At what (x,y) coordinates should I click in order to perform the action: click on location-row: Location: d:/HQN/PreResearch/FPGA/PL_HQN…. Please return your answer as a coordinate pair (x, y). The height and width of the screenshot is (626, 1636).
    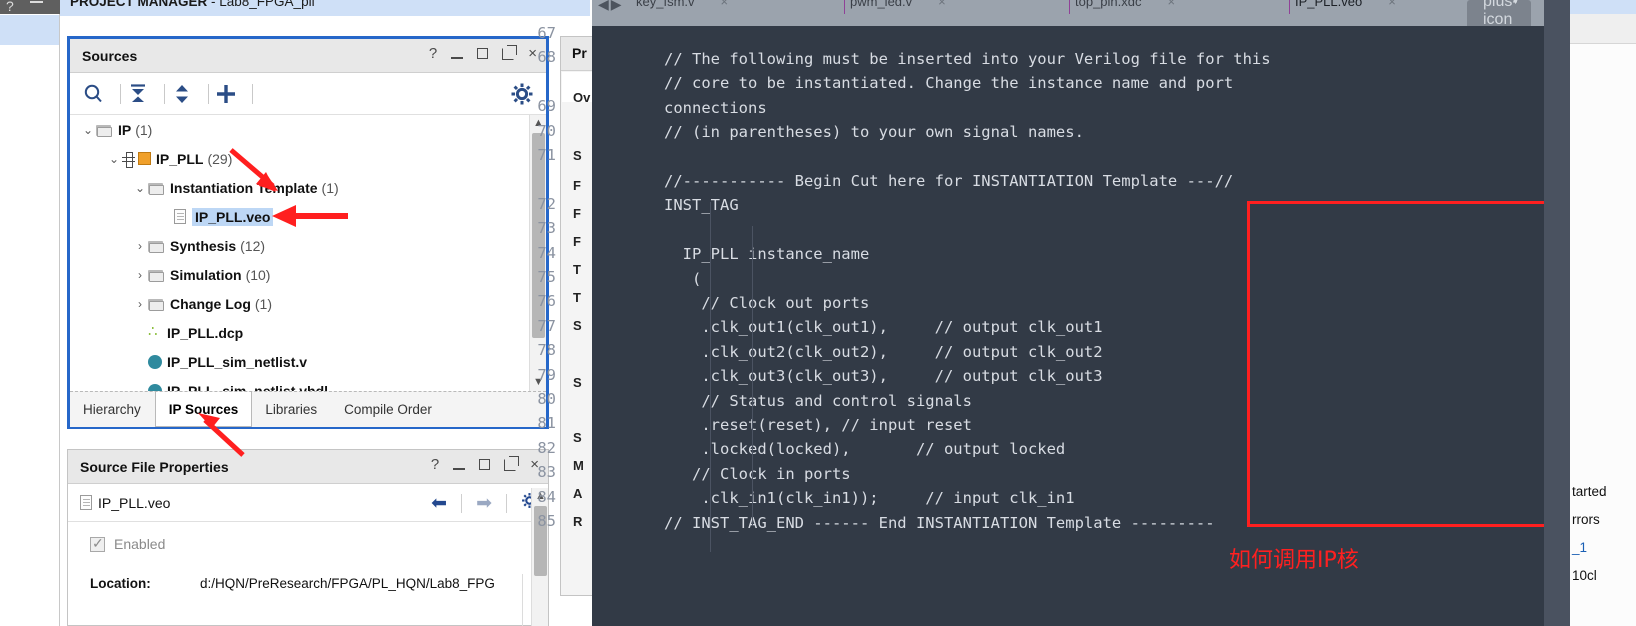
    Looking at the image, I should click on (308, 583).